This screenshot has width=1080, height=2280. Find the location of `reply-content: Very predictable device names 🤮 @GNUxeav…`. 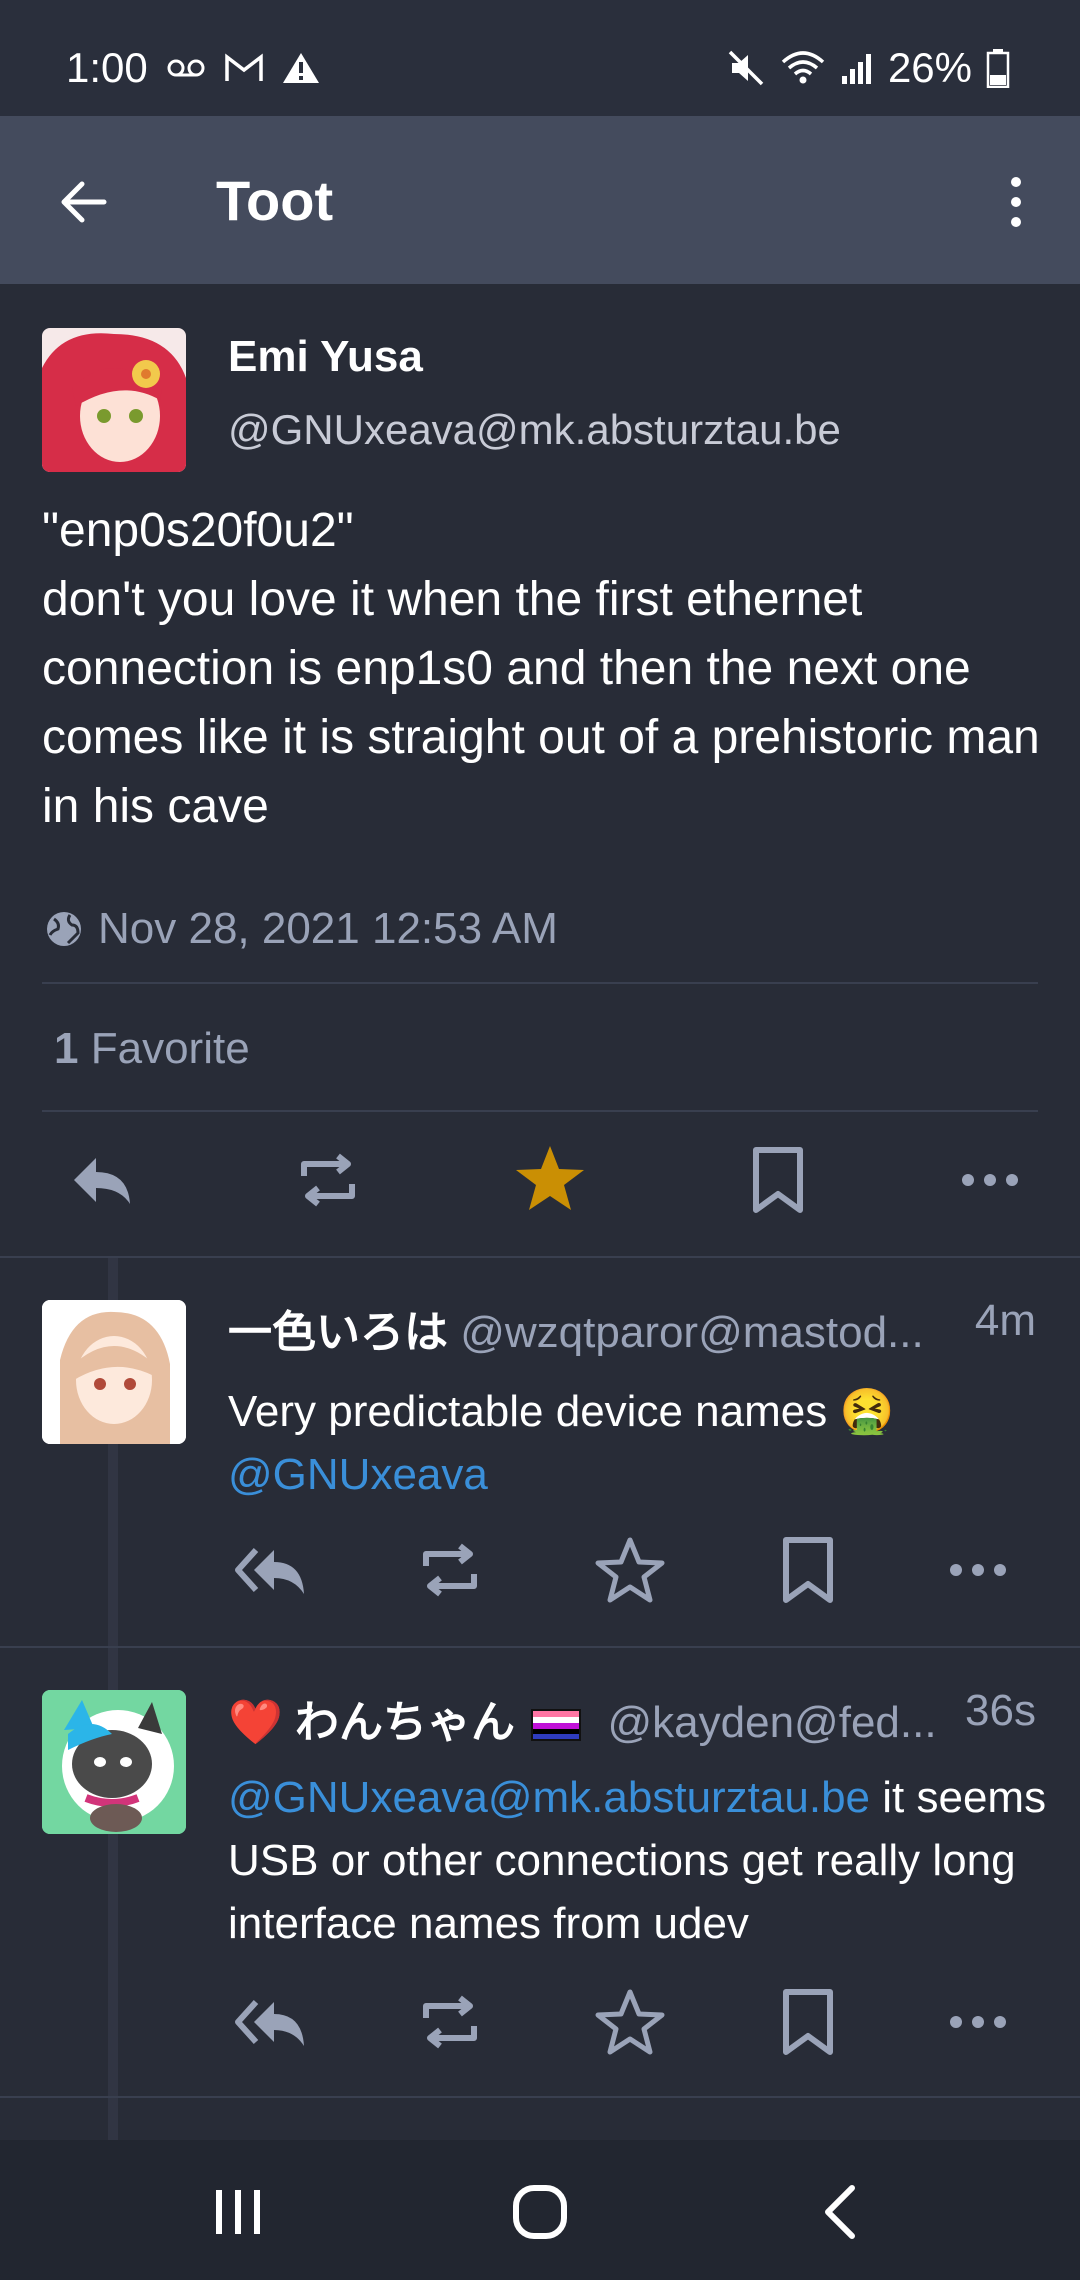

reply-content: Very predictable device names 🤮 @GNUxeav… is located at coordinates (638, 1443).